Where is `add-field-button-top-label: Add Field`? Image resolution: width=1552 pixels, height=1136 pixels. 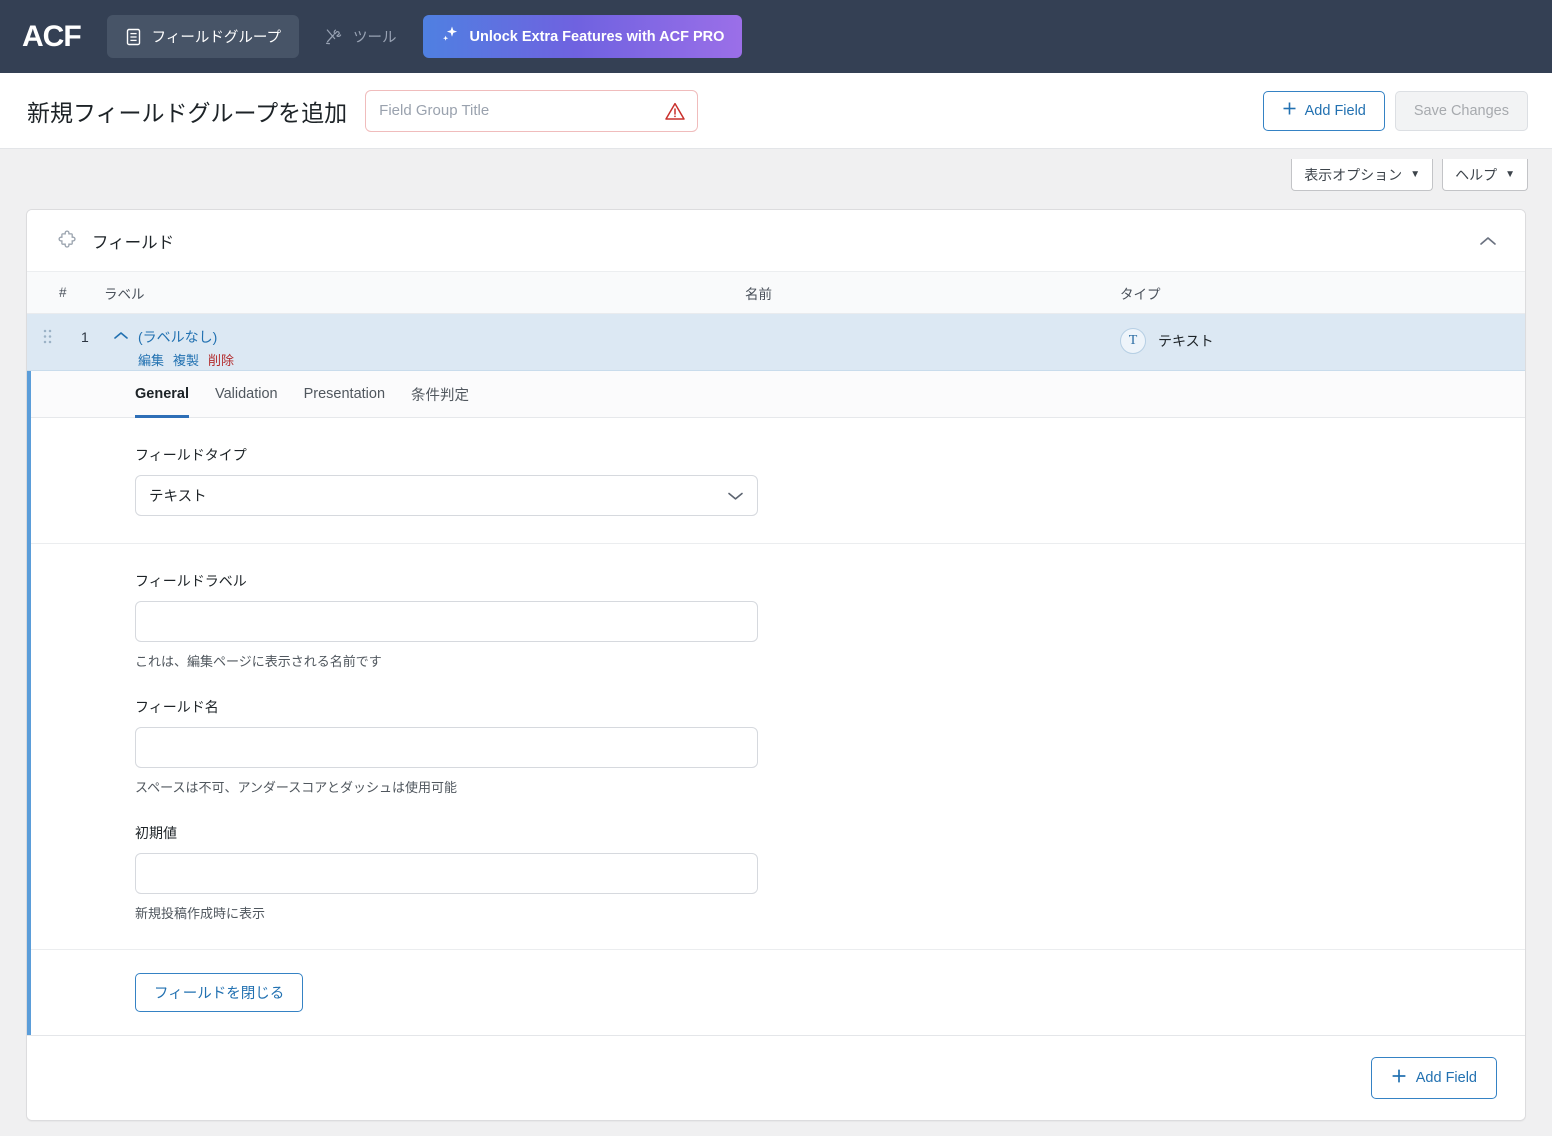
add-field-button-top-label: Add Field is located at coordinates (1335, 110).